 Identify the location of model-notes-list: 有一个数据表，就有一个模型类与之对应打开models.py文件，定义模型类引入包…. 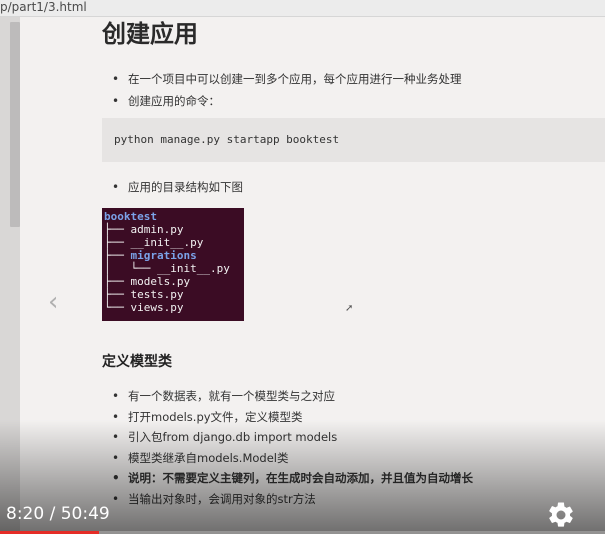
(290, 448).